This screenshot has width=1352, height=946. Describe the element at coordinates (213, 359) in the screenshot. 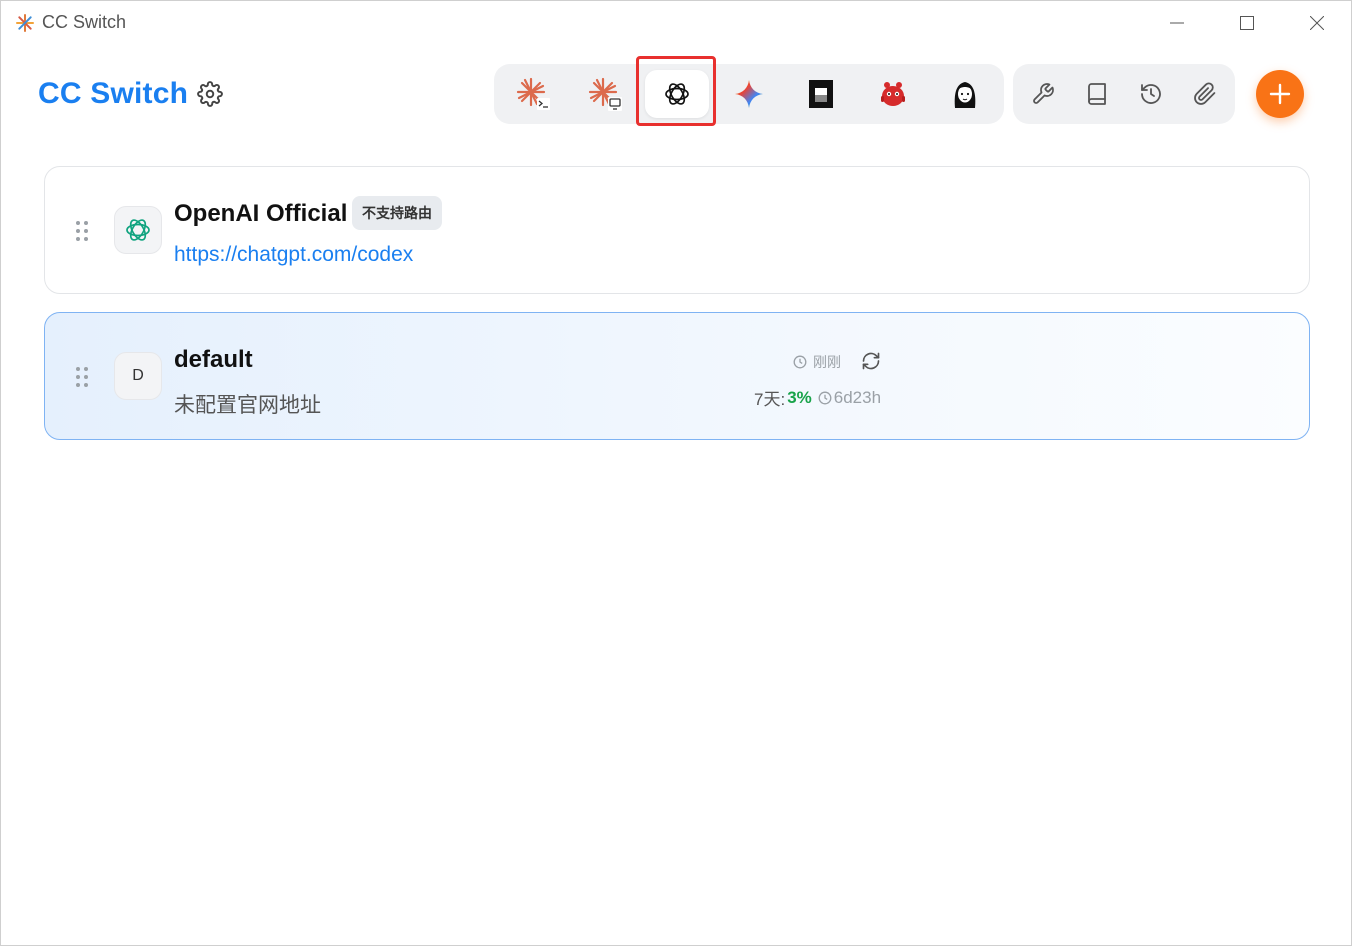

I see `provider-name: default` at that location.